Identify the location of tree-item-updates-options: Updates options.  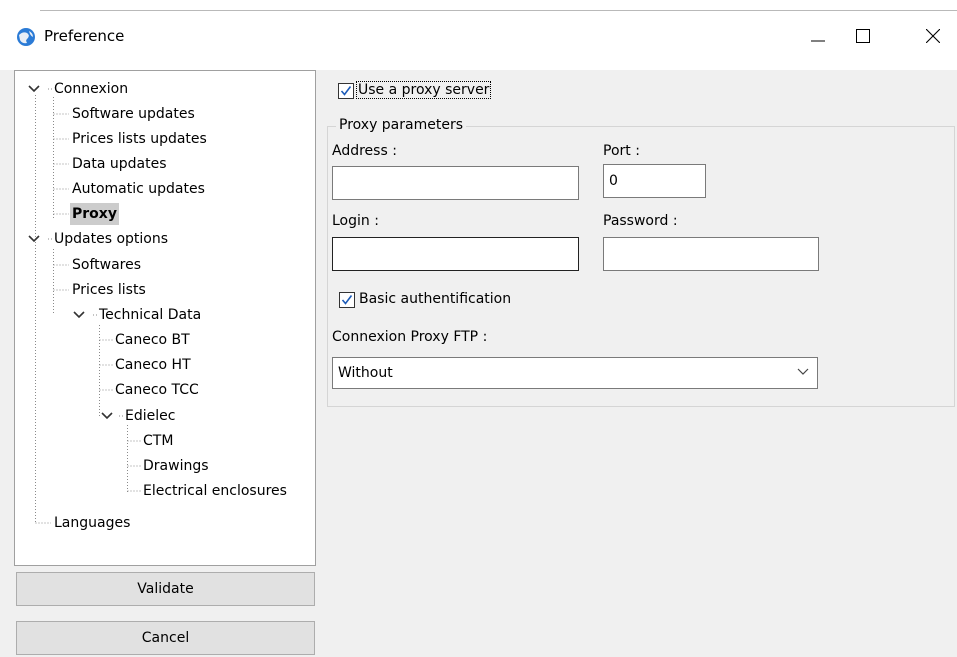
(111, 239).